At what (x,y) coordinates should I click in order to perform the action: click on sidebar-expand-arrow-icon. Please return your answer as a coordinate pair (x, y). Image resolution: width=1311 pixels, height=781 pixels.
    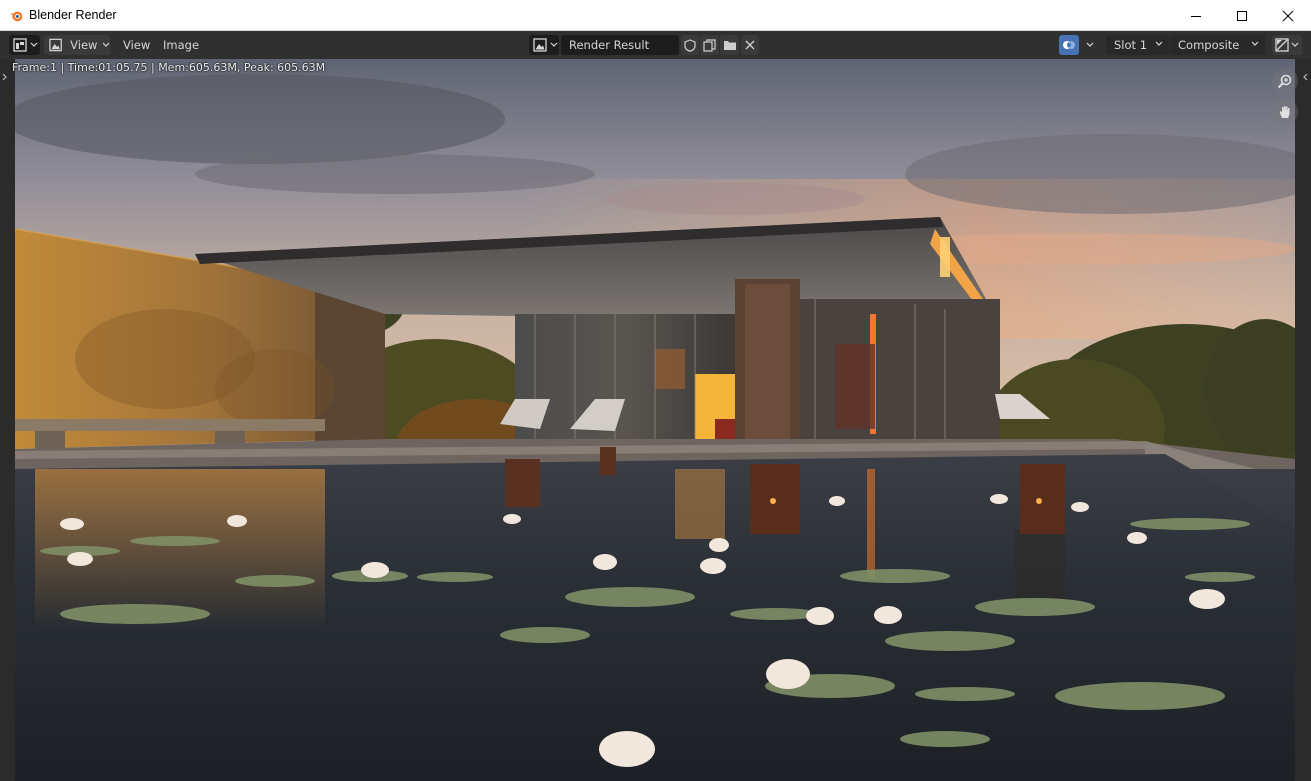
    Looking at the image, I should click on (1305, 77).